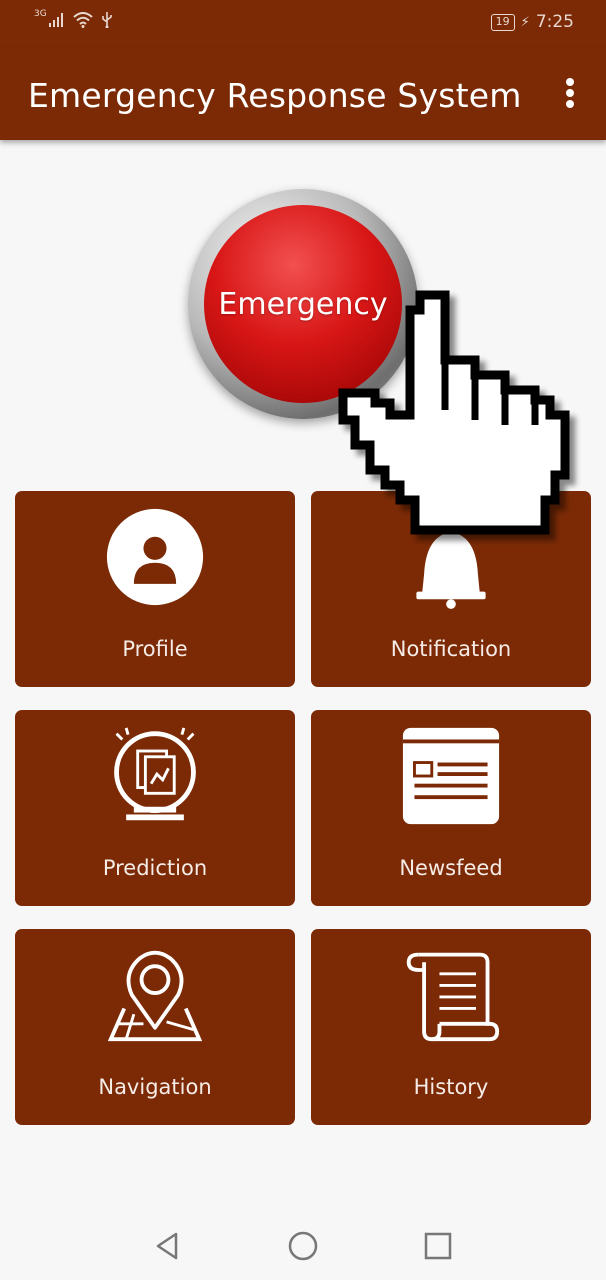 The image size is (606, 1280). What do you see at coordinates (155, 557) in the screenshot?
I see `person-icon` at bounding box center [155, 557].